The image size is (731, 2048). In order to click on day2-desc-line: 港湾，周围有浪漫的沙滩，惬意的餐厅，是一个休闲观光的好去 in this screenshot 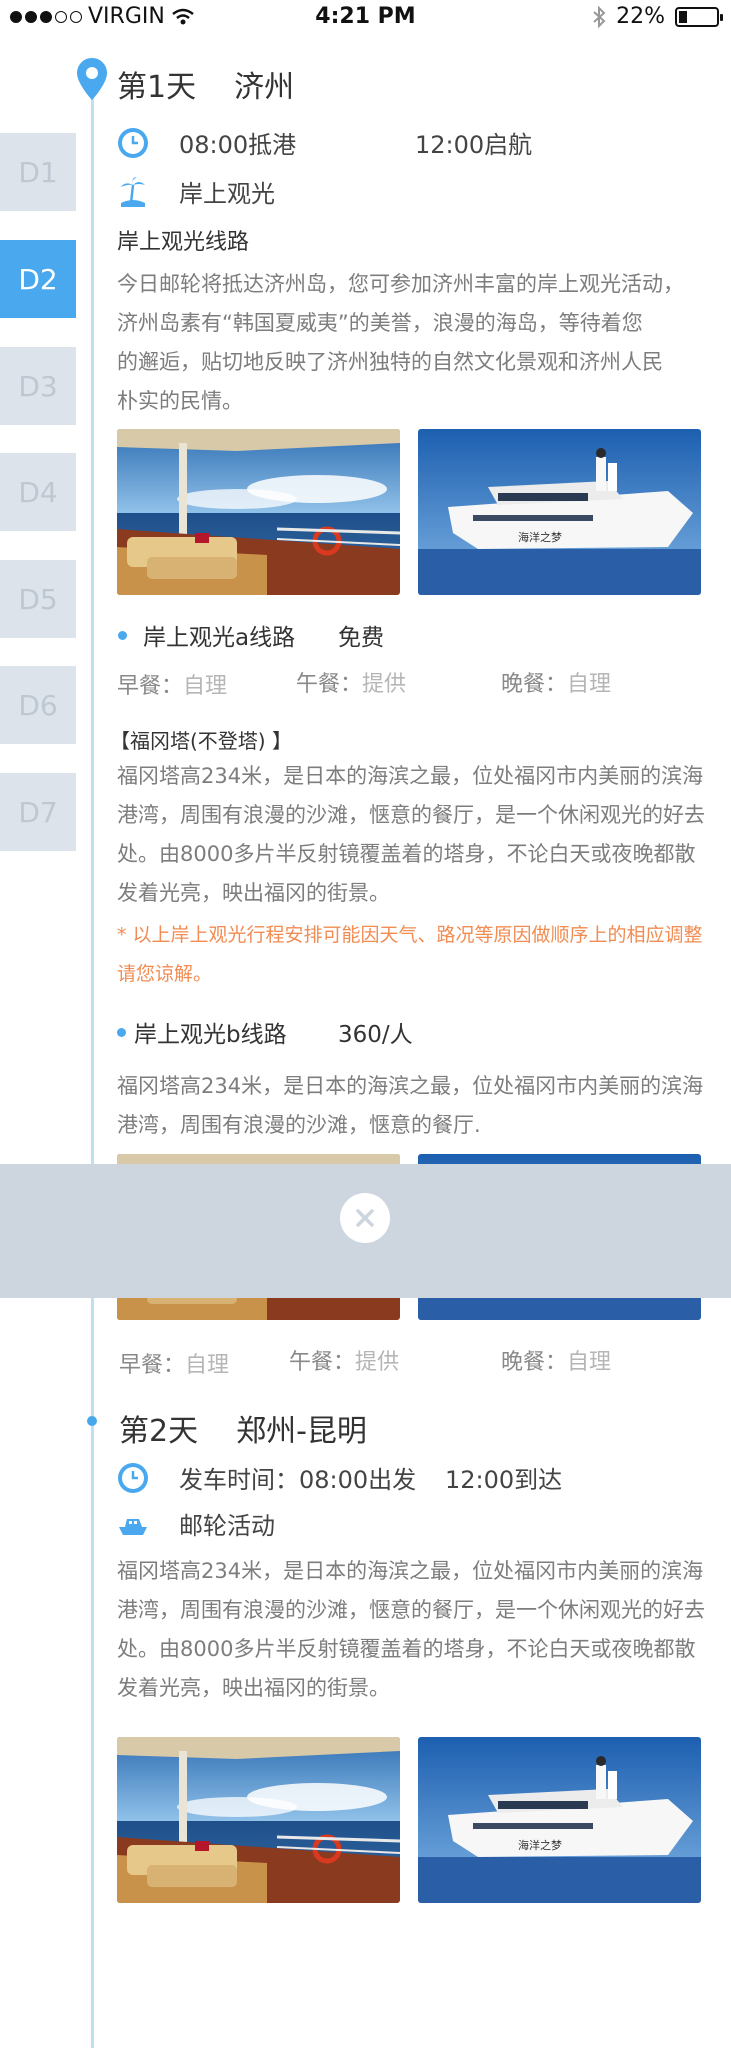, I will do `click(411, 1610)`.